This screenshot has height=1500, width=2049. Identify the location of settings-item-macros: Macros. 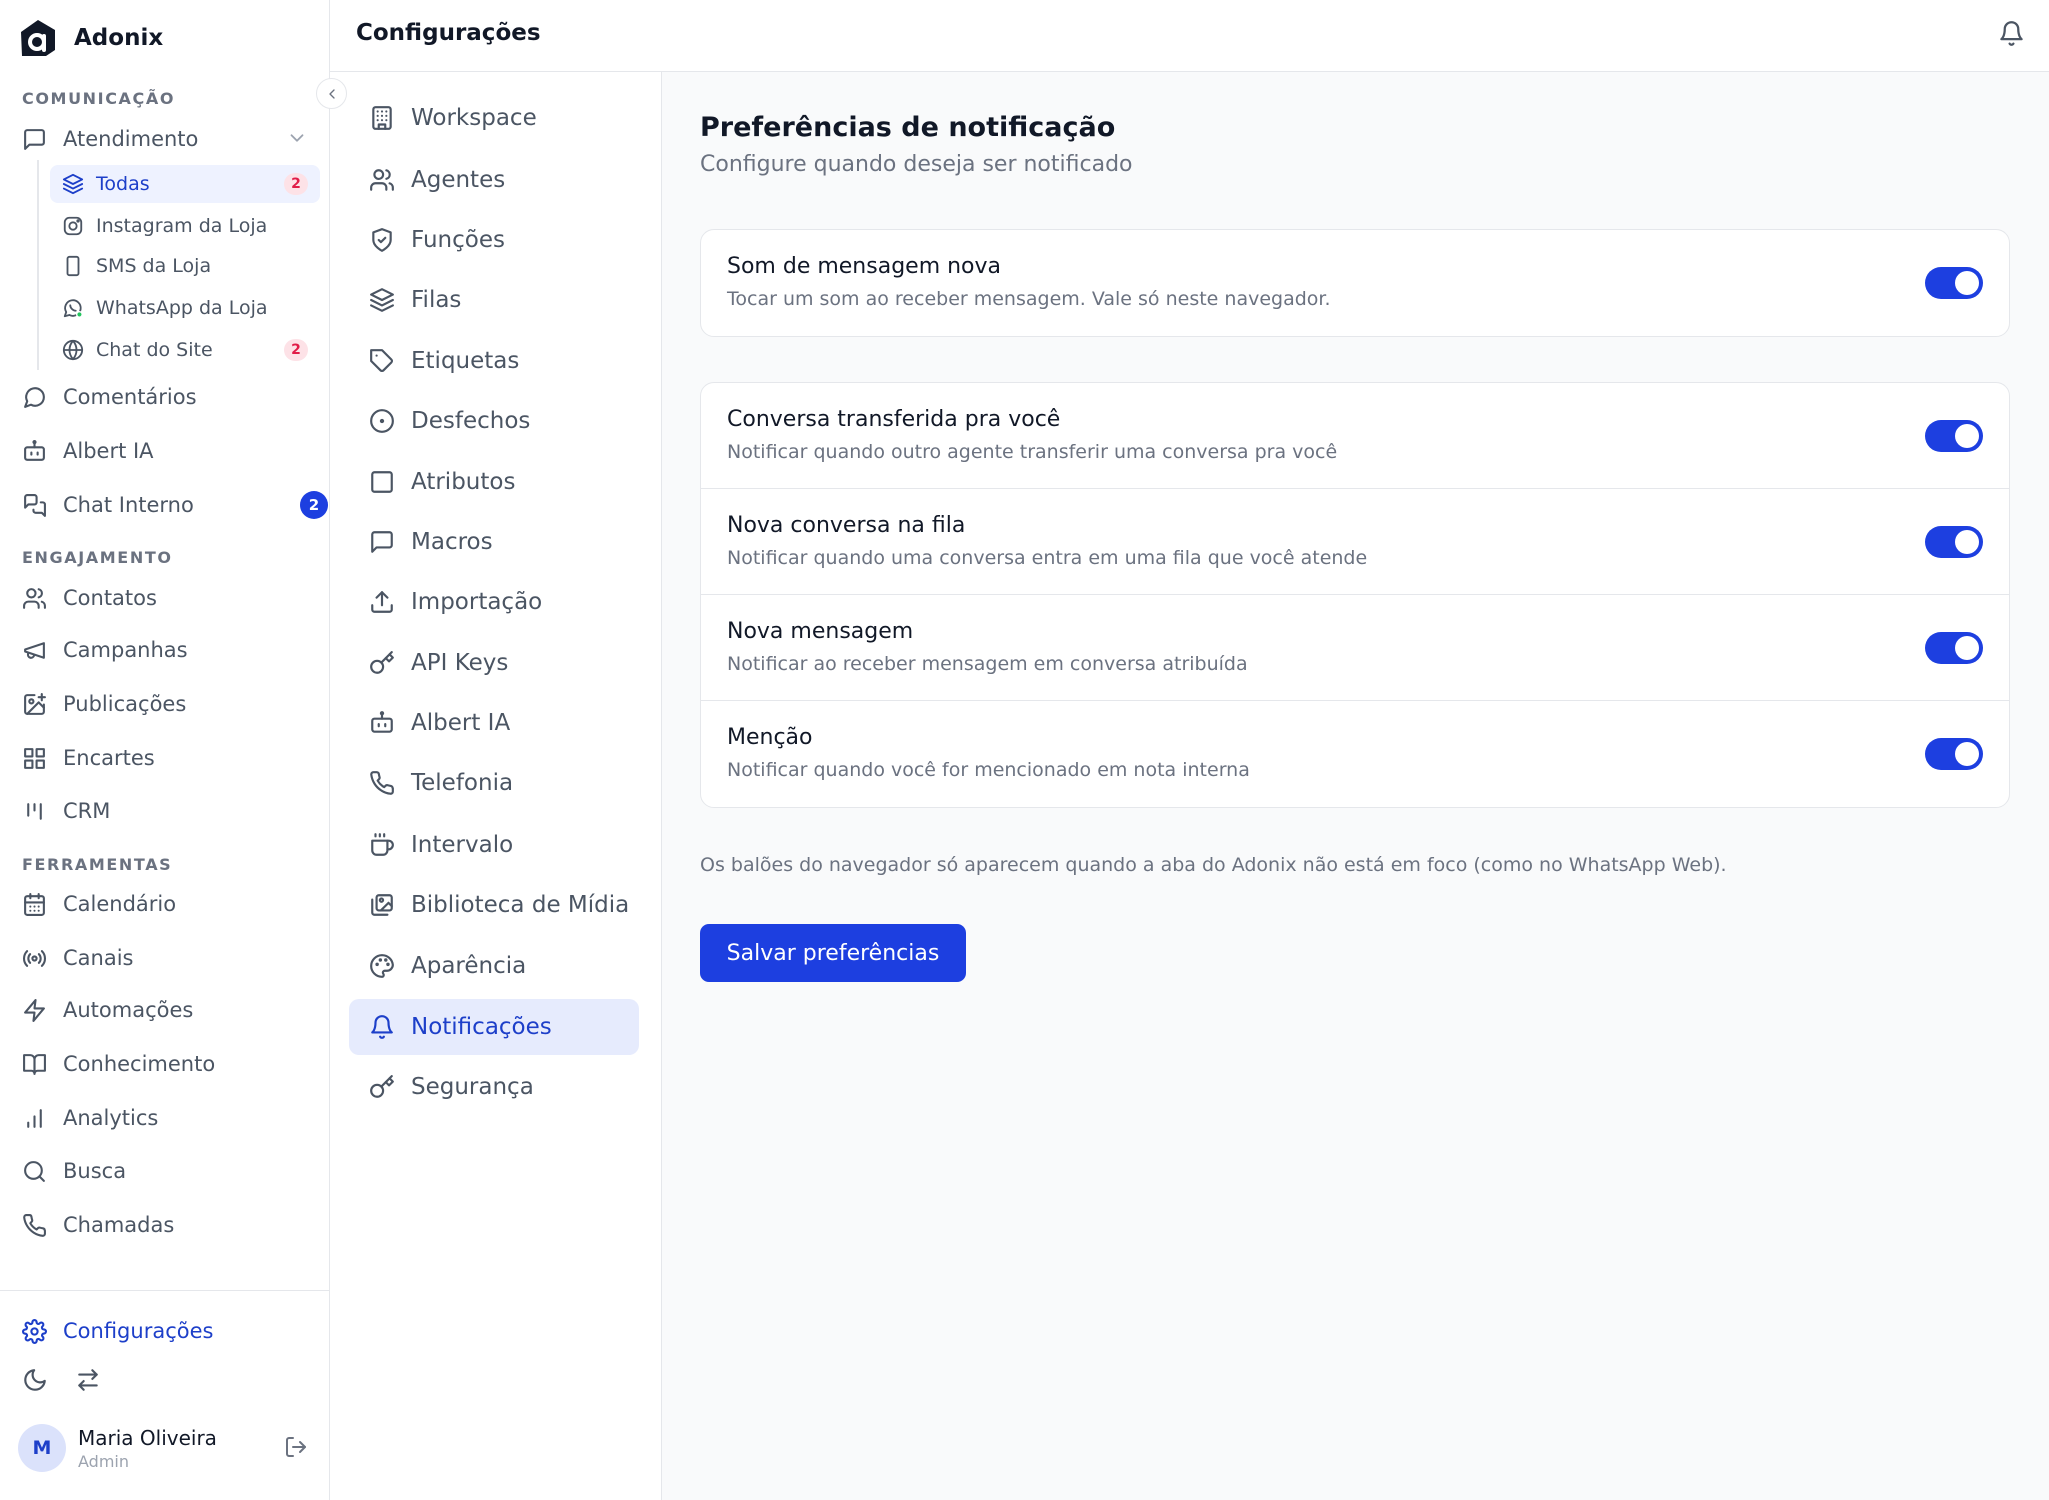
(494, 542).